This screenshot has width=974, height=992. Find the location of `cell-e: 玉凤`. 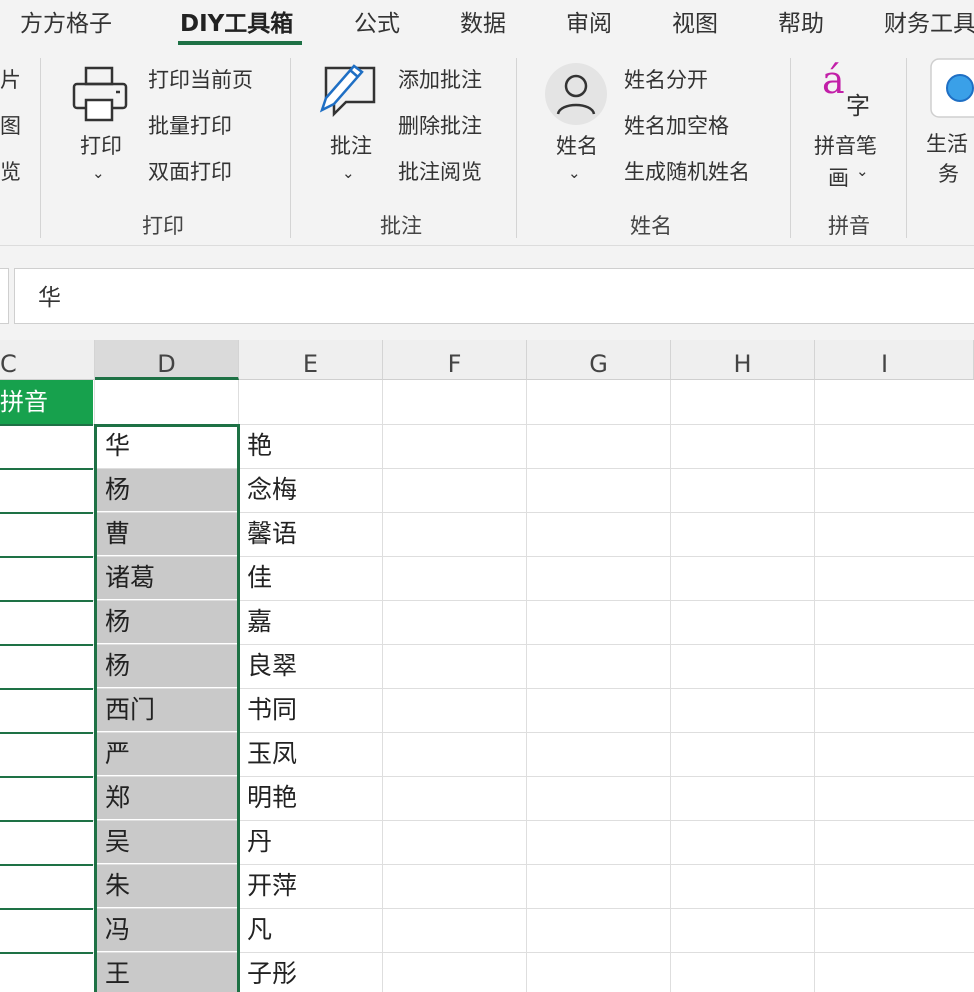

cell-e: 玉凤 is located at coordinates (311, 754).